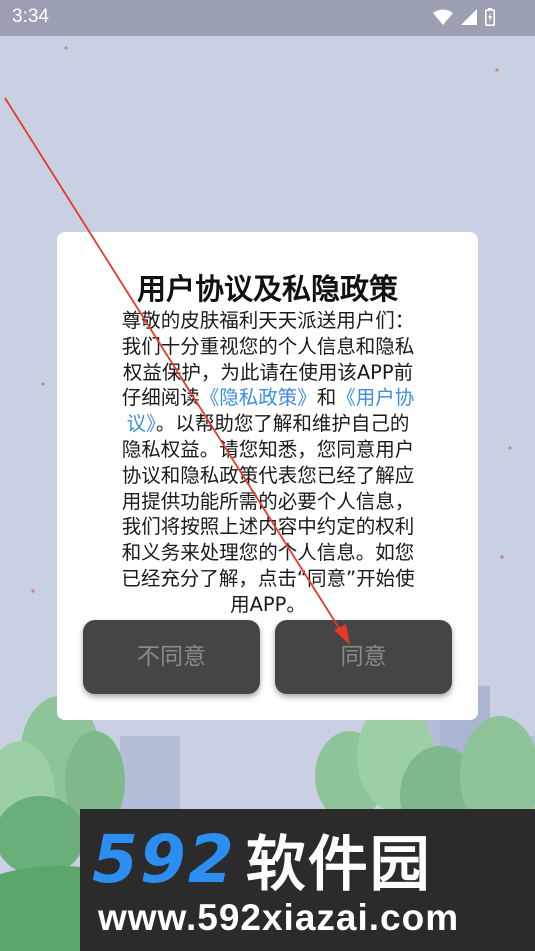  I want to click on body-line: 和义务来处理您的个人信息。如您, so click(268, 553).